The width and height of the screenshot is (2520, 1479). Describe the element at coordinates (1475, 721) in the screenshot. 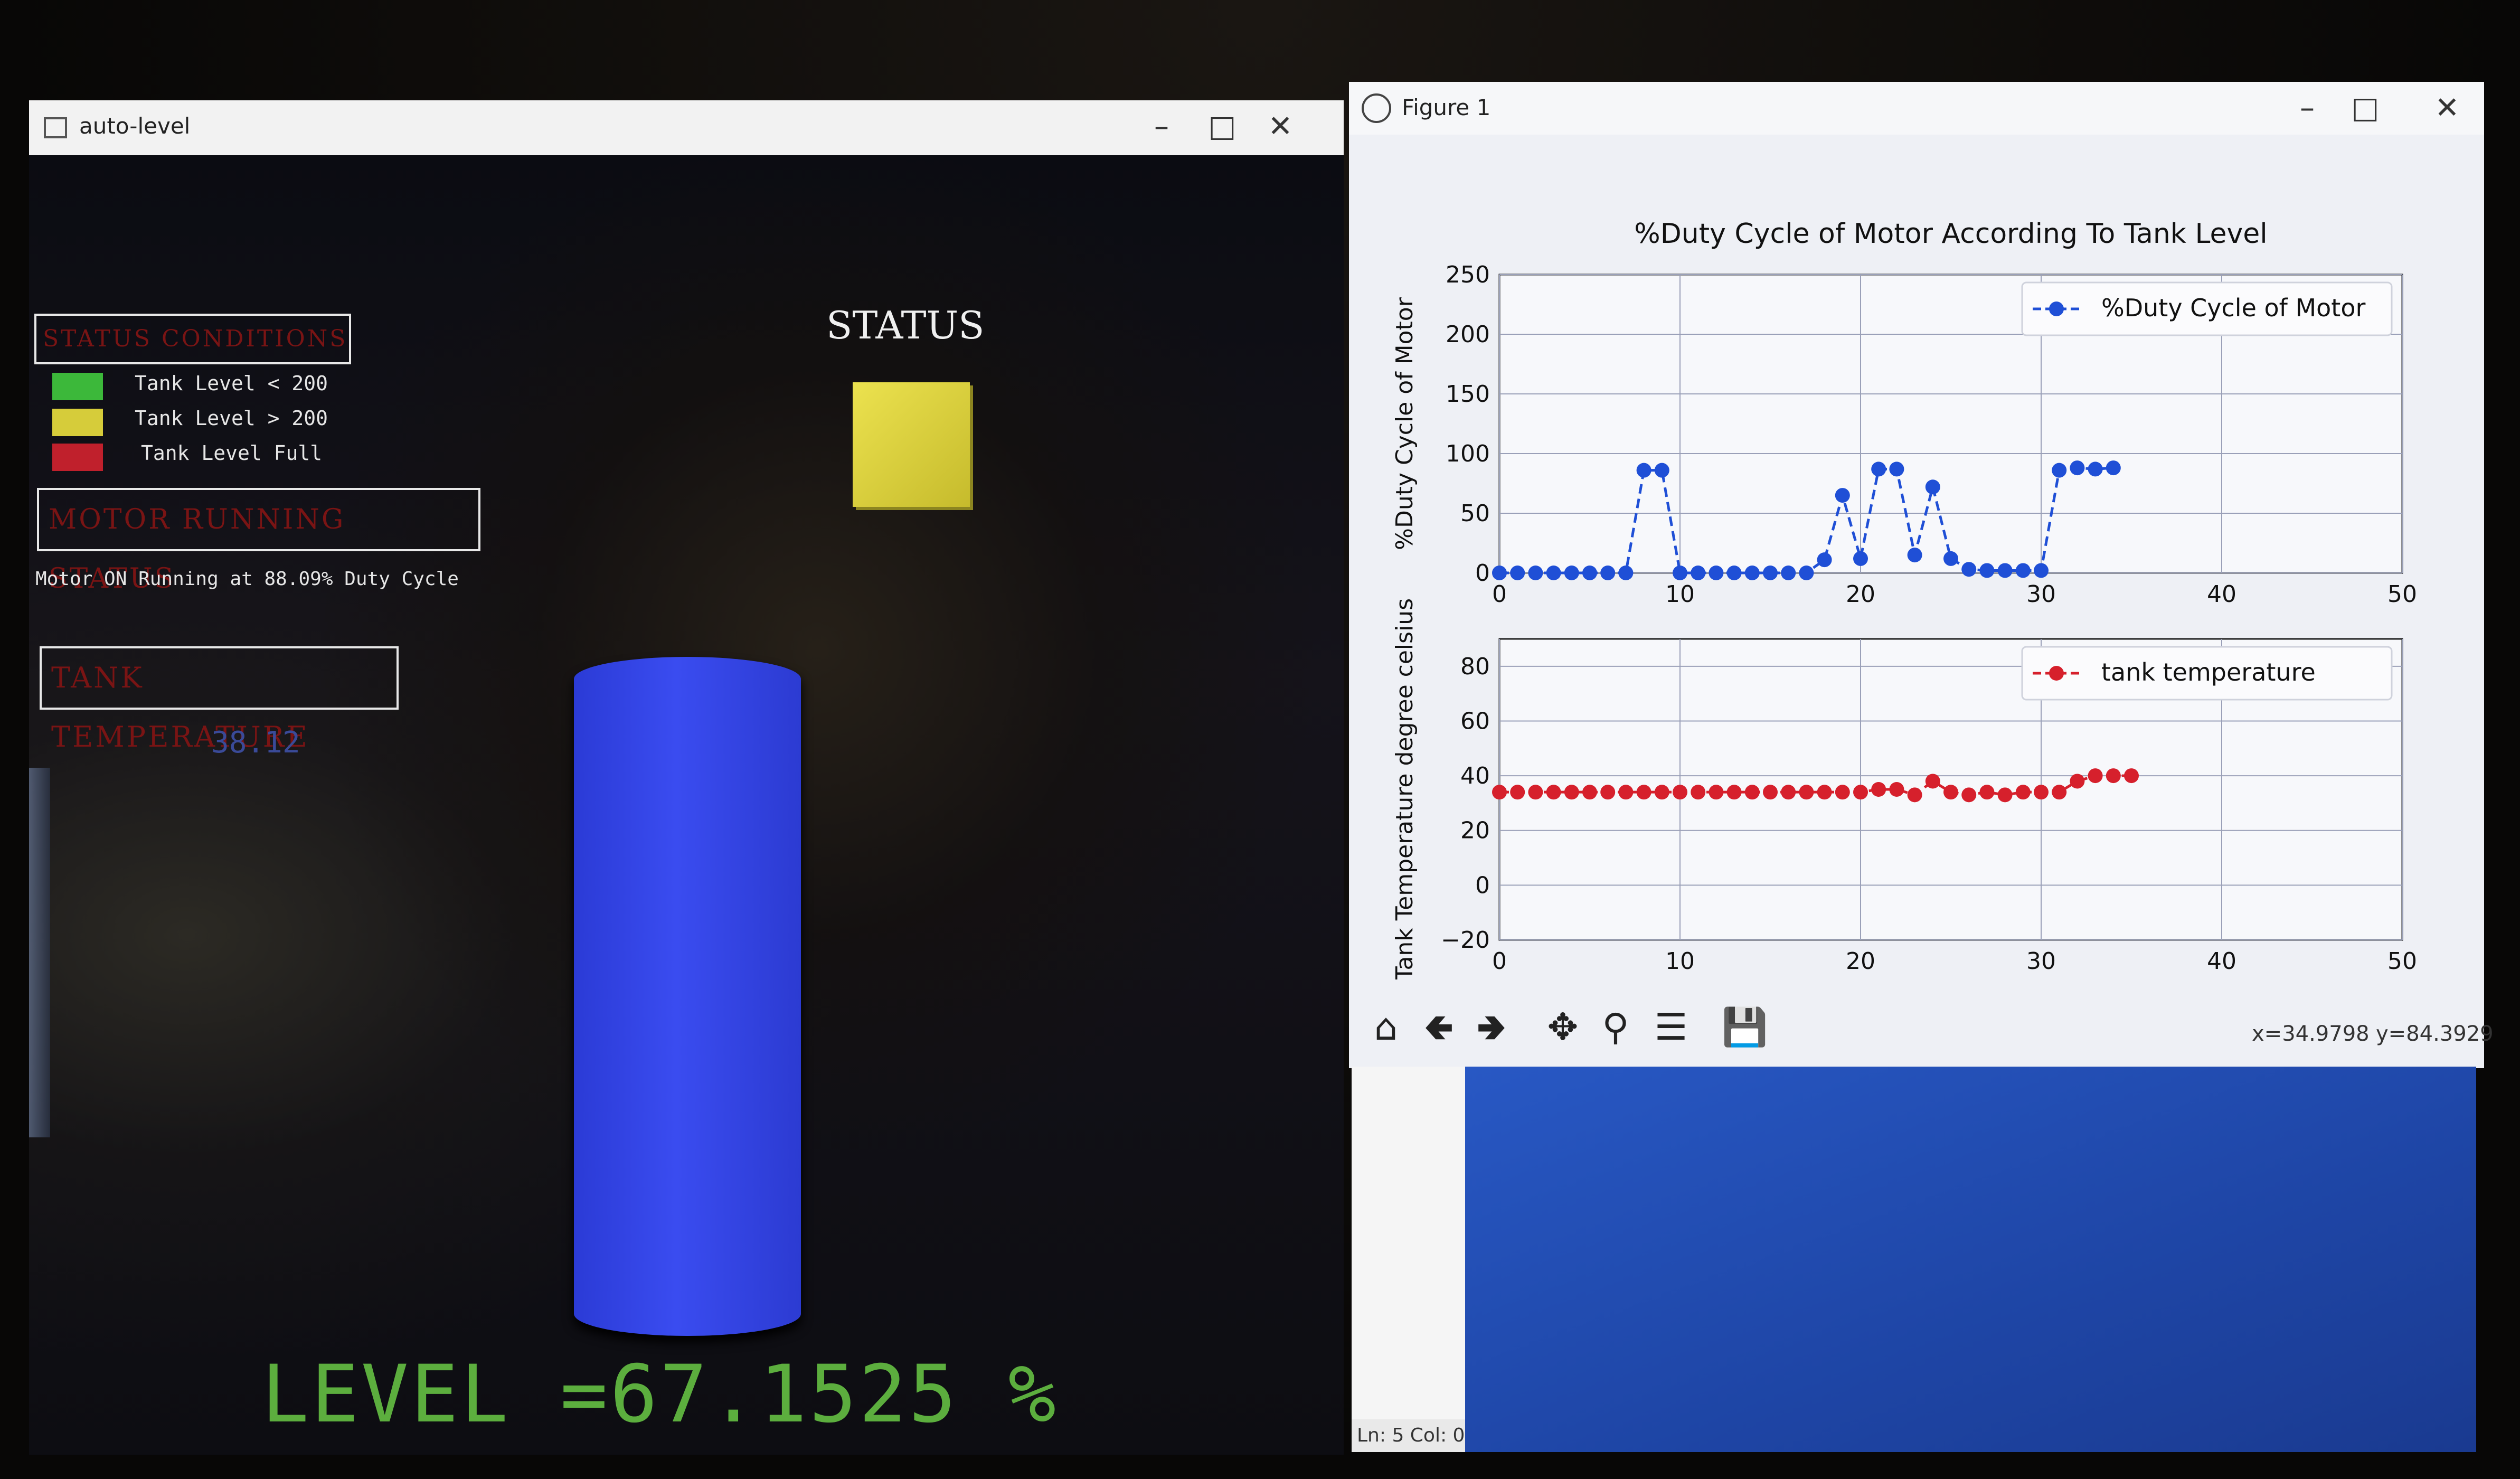

I see `y-tick-label: 60` at that location.